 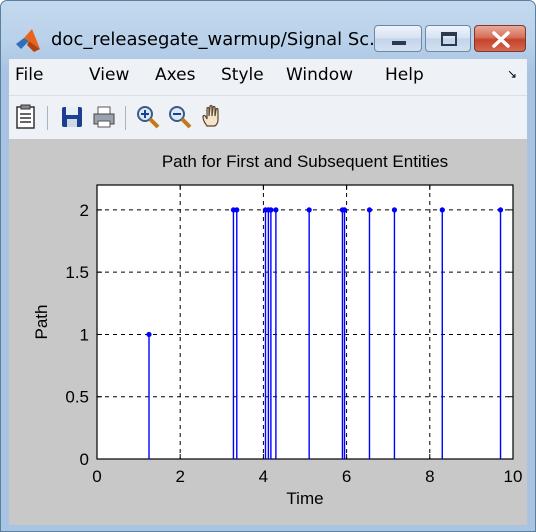 What do you see at coordinates (305, 161) in the screenshot?
I see `chart-title: Path for First and Subsequent Entities` at bounding box center [305, 161].